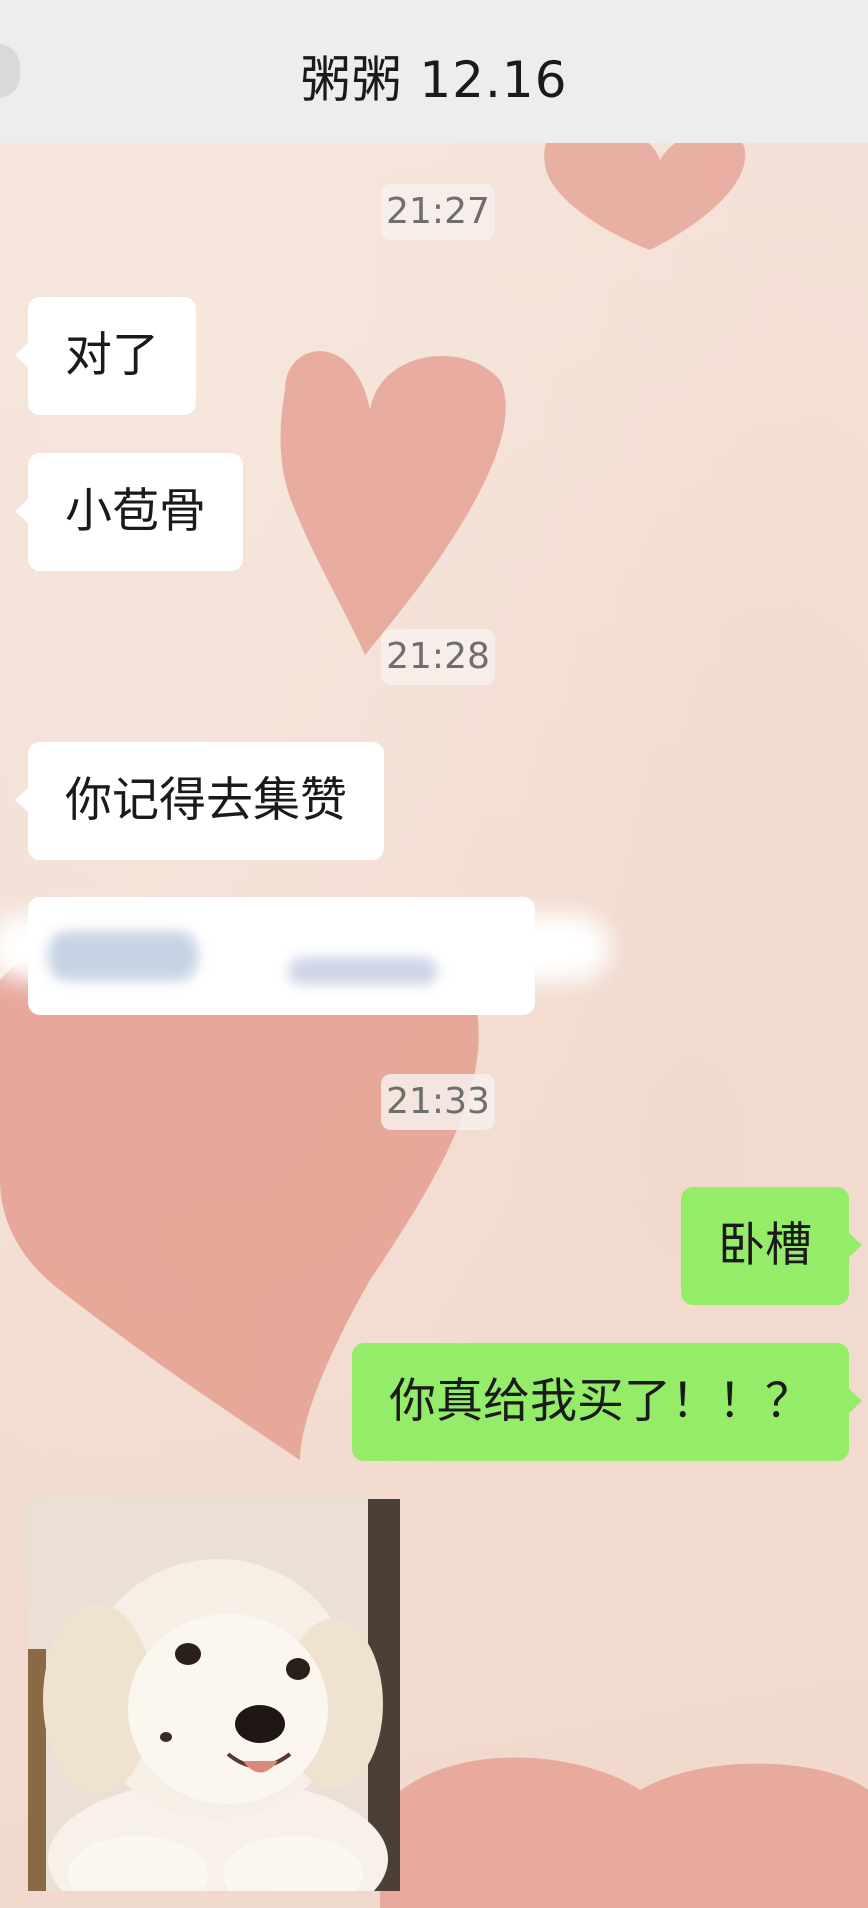 The height and width of the screenshot is (1908, 868). What do you see at coordinates (105, 356) in the screenshot?
I see `incoming-message: 对了` at bounding box center [105, 356].